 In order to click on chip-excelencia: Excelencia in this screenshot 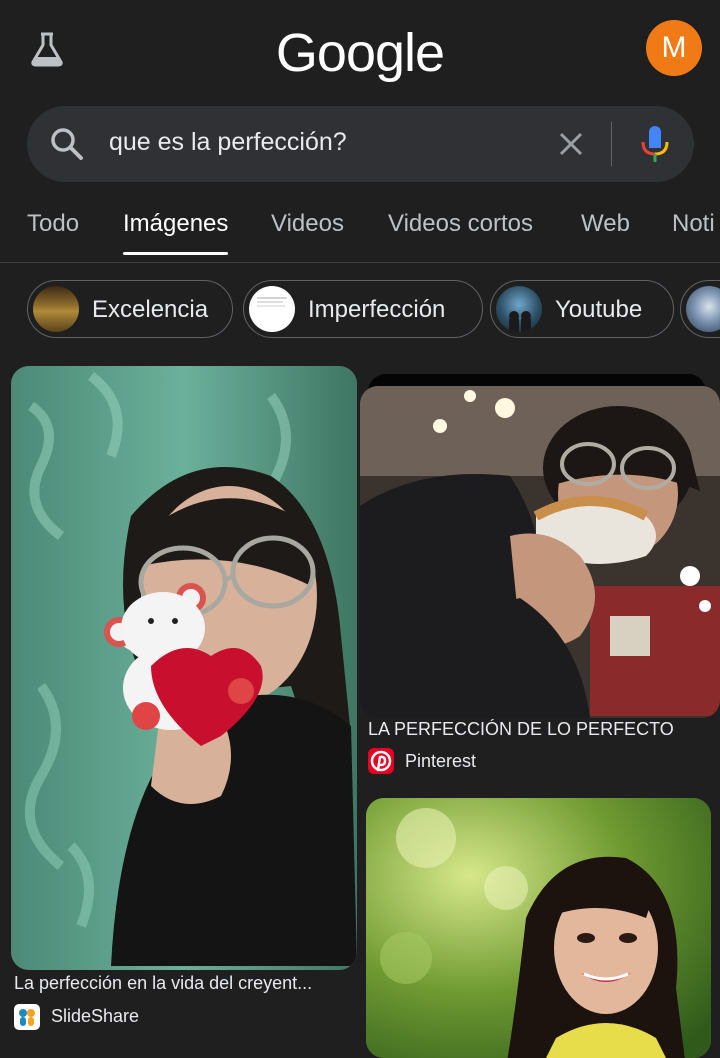, I will do `click(130, 309)`.